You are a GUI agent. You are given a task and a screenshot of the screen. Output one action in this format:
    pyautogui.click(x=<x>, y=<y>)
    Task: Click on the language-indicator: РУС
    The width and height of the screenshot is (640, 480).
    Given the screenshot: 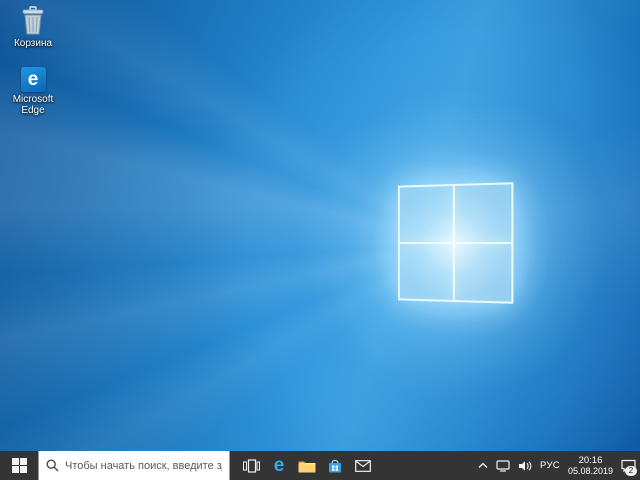 What is the action you would take?
    pyautogui.click(x=550, y=465)
    